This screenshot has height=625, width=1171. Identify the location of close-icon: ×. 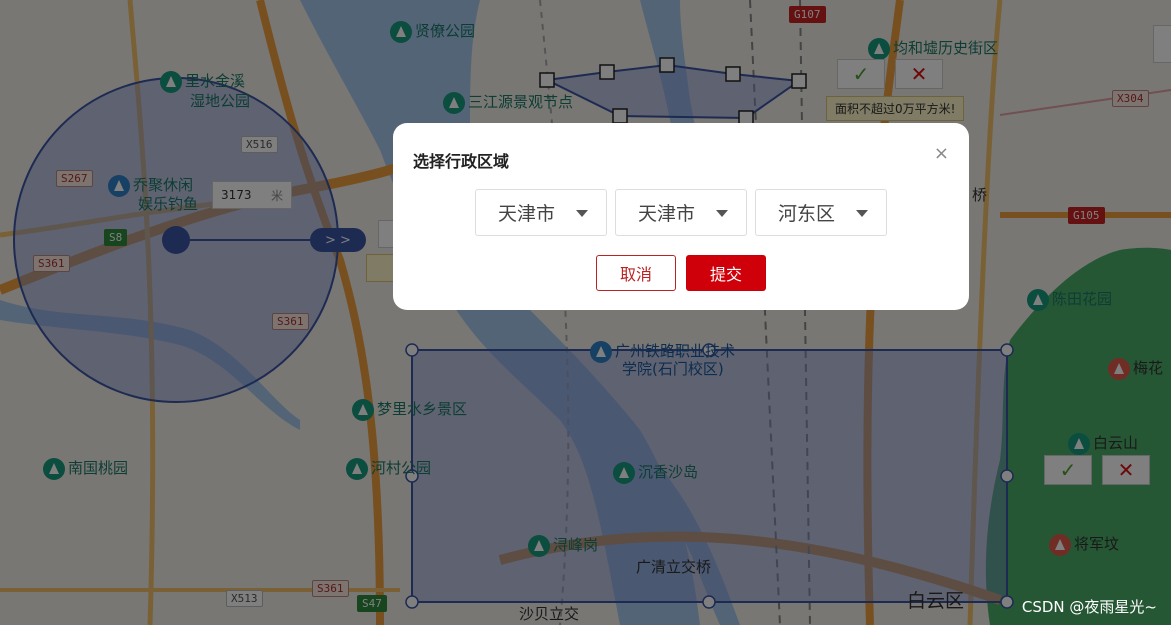
(941, 153).